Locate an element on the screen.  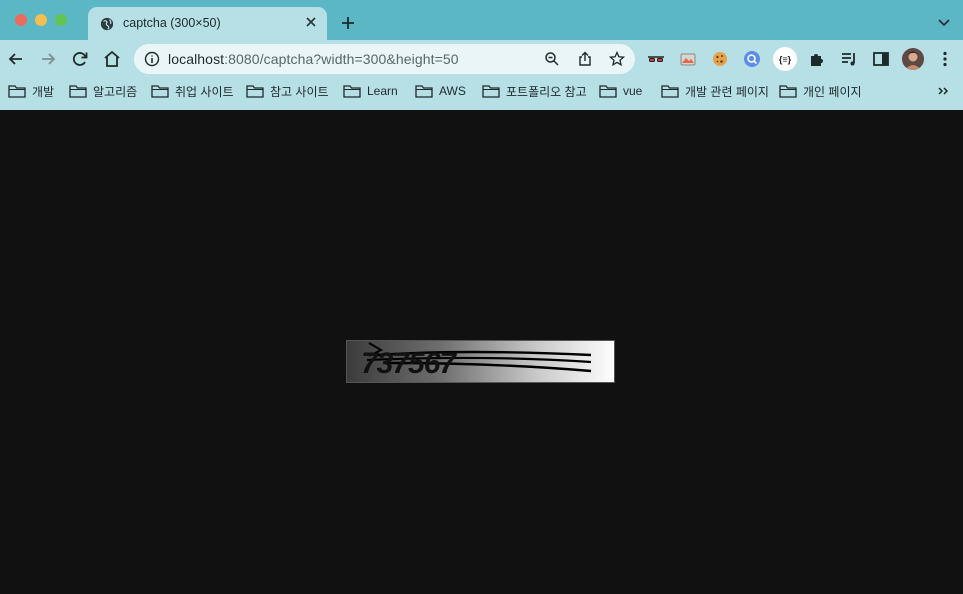
bookmark-item: 참고 사이트 is located at coordinates (287, 91).